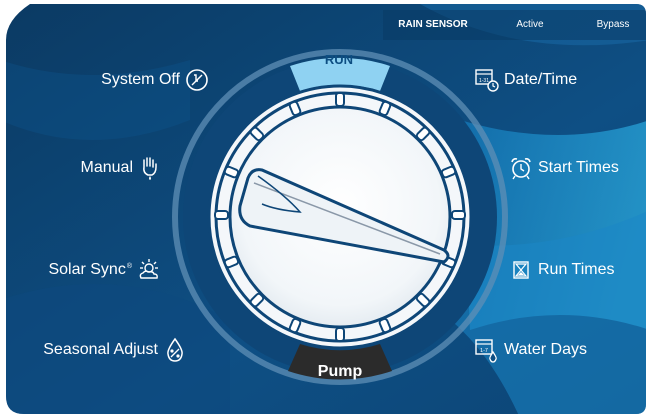 The height and width of the screenshot is (418, 650). What do you see at coordinates (149, 270) in the screenshot?
I see `sun-cloud-icon` at bounding box center [149, 270].